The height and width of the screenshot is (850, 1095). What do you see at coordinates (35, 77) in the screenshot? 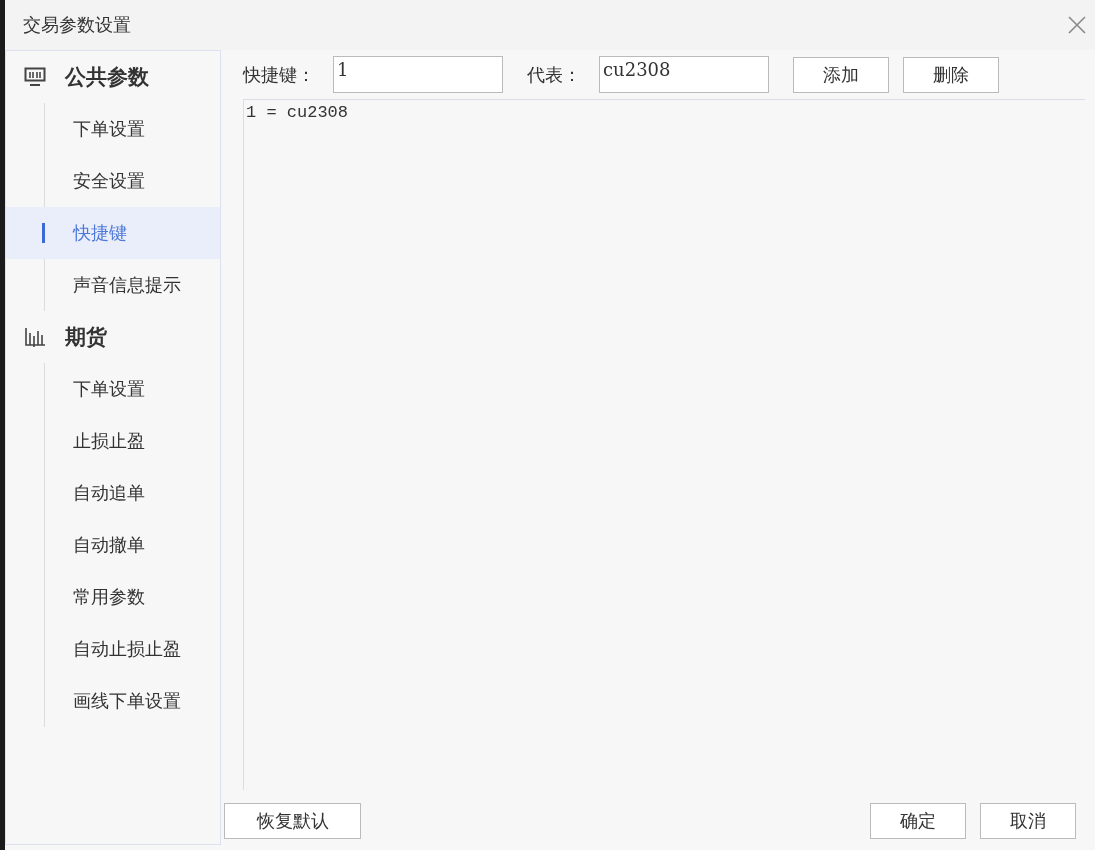
I see `monitor-icon` at bounding box center [35, 77].